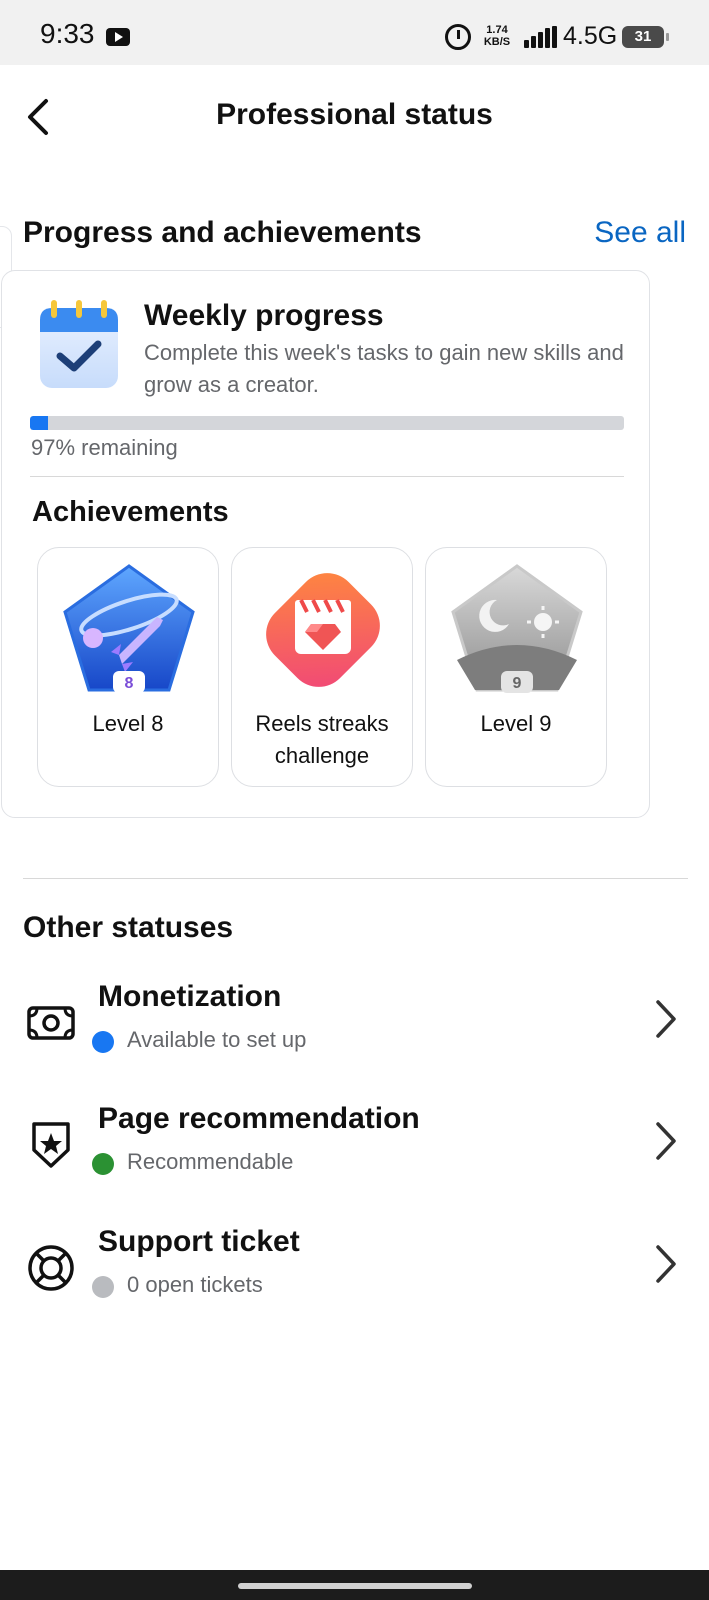 The height and width of the screenshot is (1600, 709). I want to click on battery-icon: 31, so click(645, 37).